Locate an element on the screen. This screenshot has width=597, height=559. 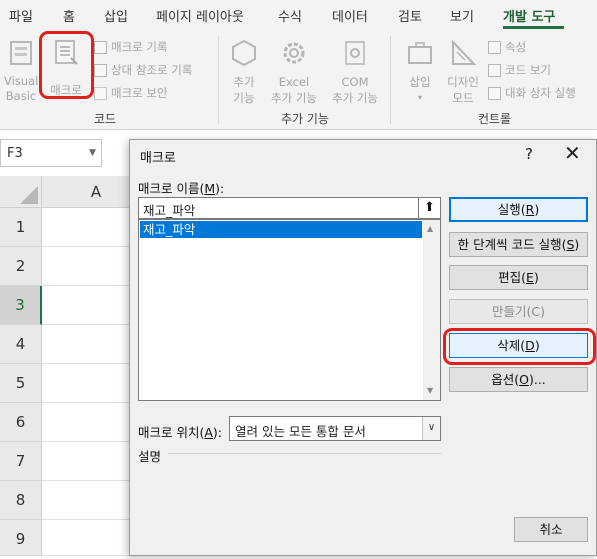
row-header: 6 is located at coordinates (21, 422).